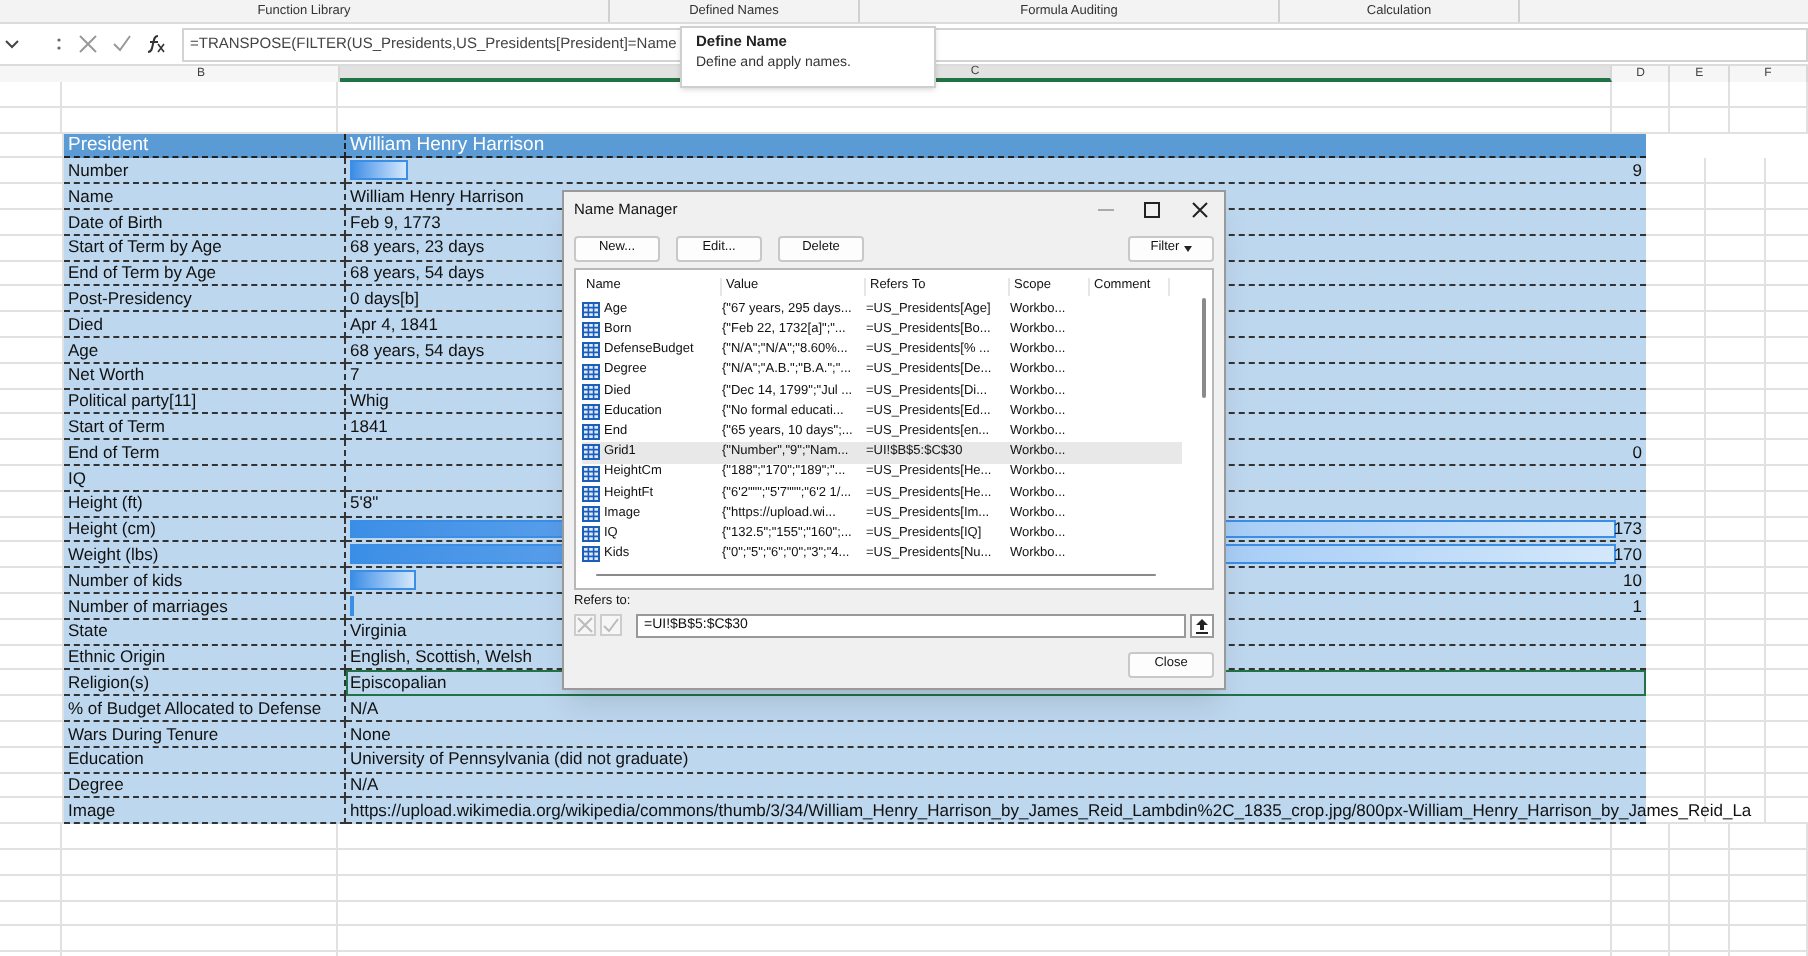 The image size is (1808, 956). Describe the element at coordinates (205, 555) in the screenshot. I see `table-cell: Weight (lbs)` at that location.